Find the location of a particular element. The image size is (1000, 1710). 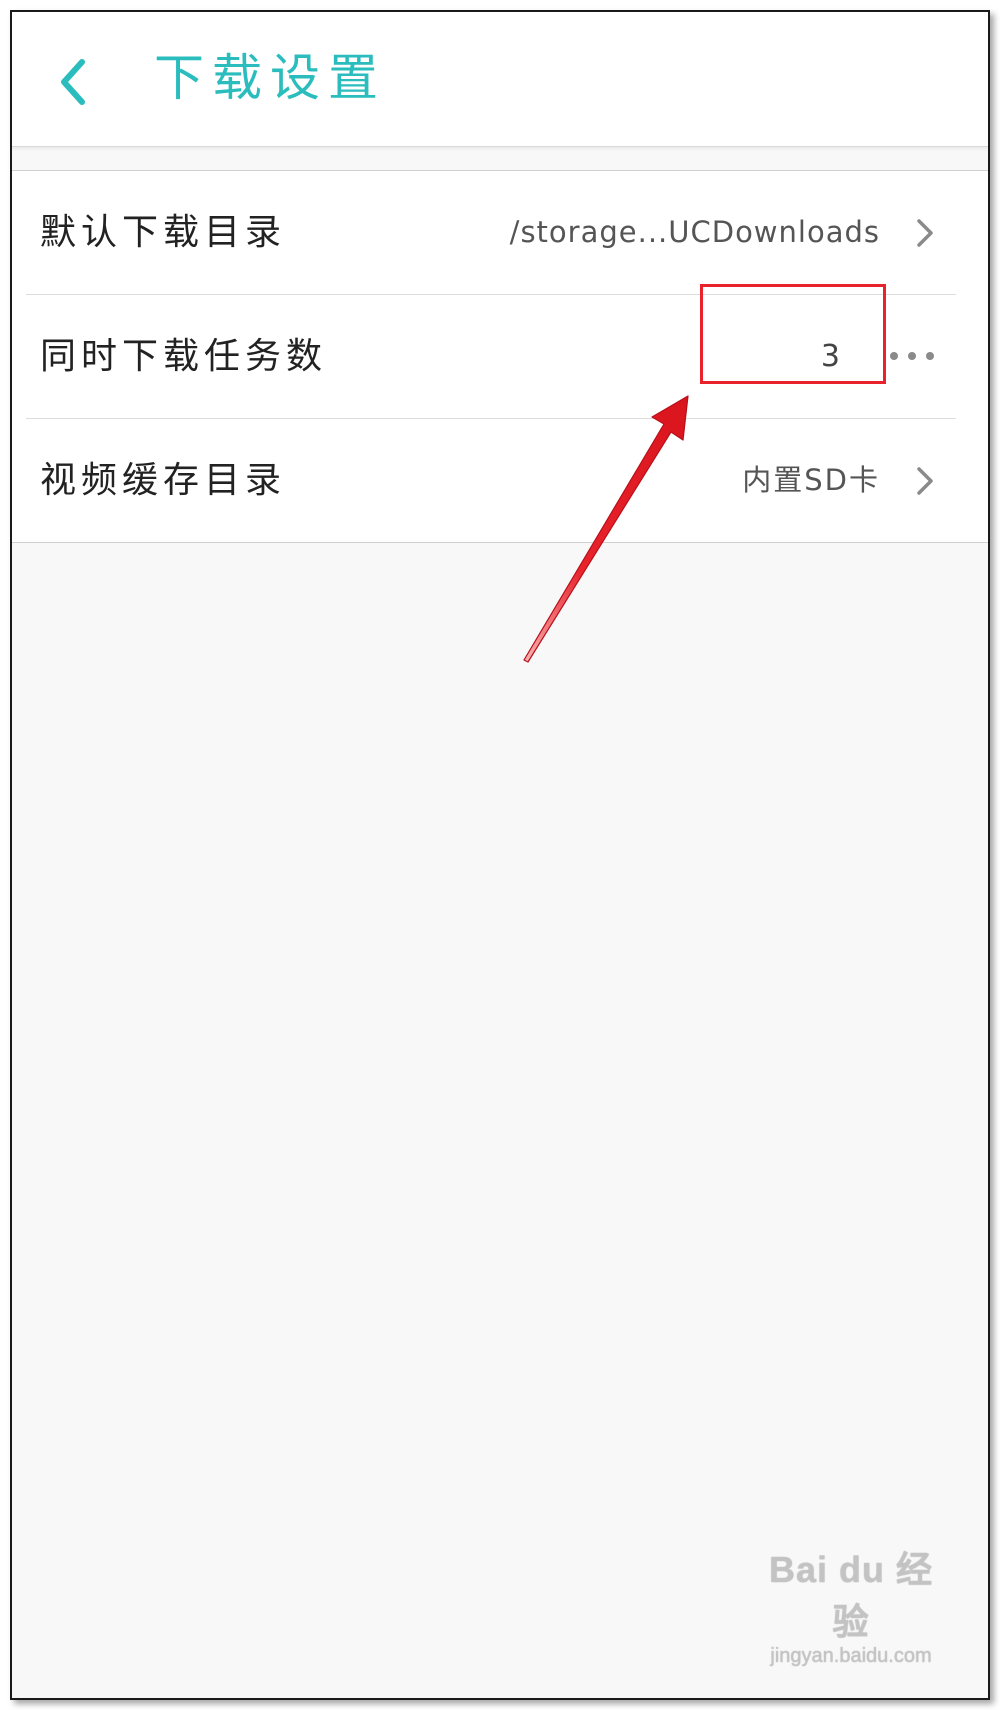

setting-value: 内置SD卡 is located at coordinates (811, 480).